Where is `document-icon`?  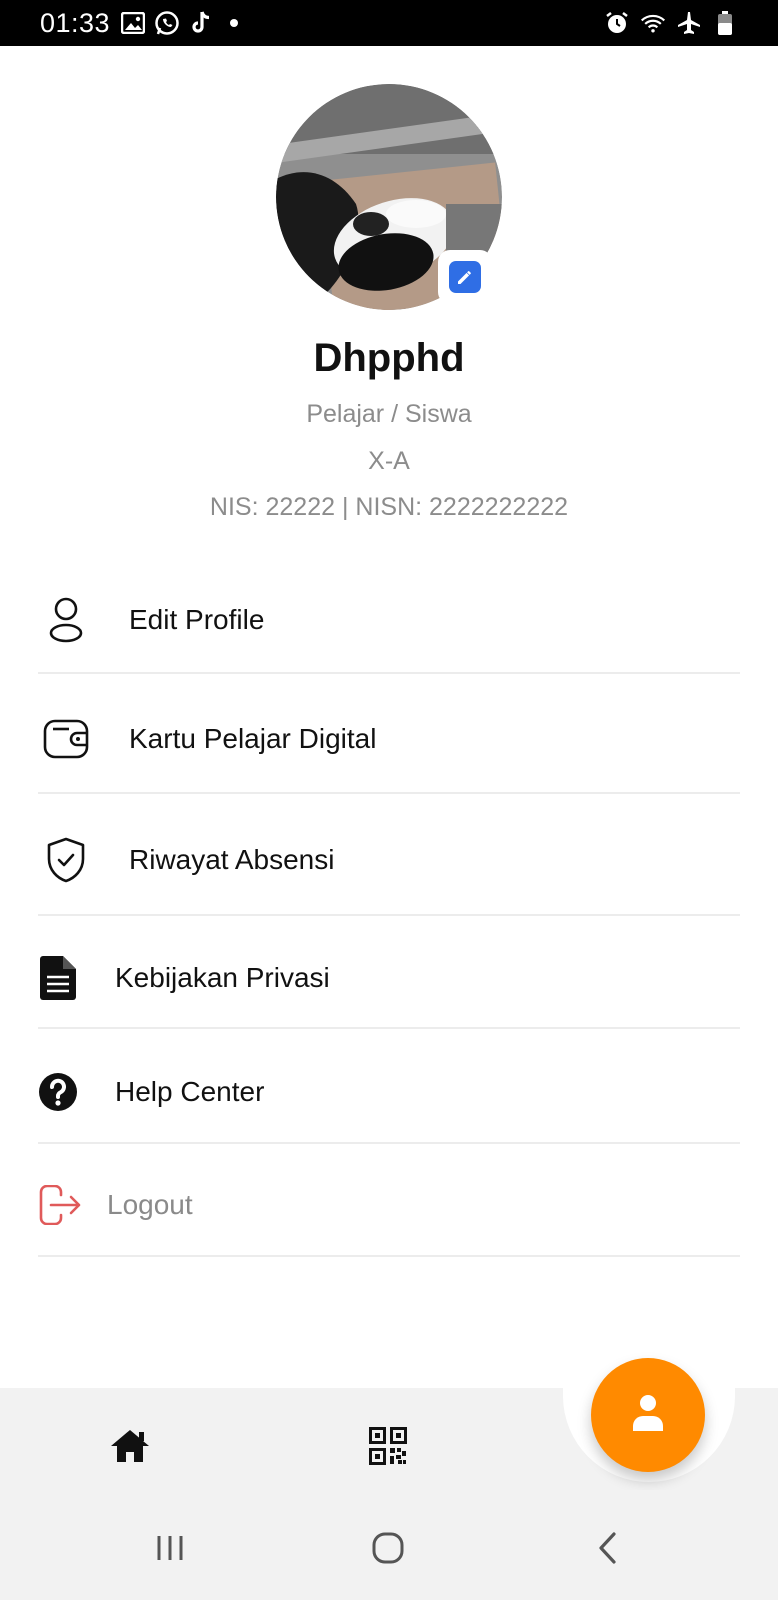
document-icon is located at coordinates (58, 978).